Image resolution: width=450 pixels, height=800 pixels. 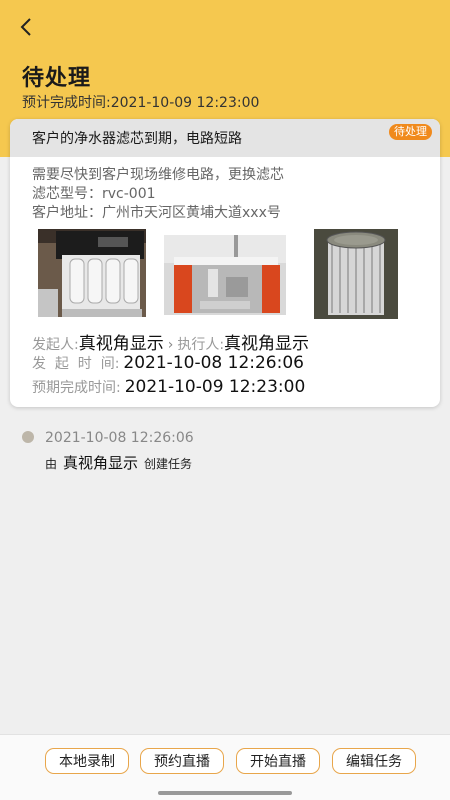 I want to click on chevron-right-icon: ›, so click(x=170, y=345).